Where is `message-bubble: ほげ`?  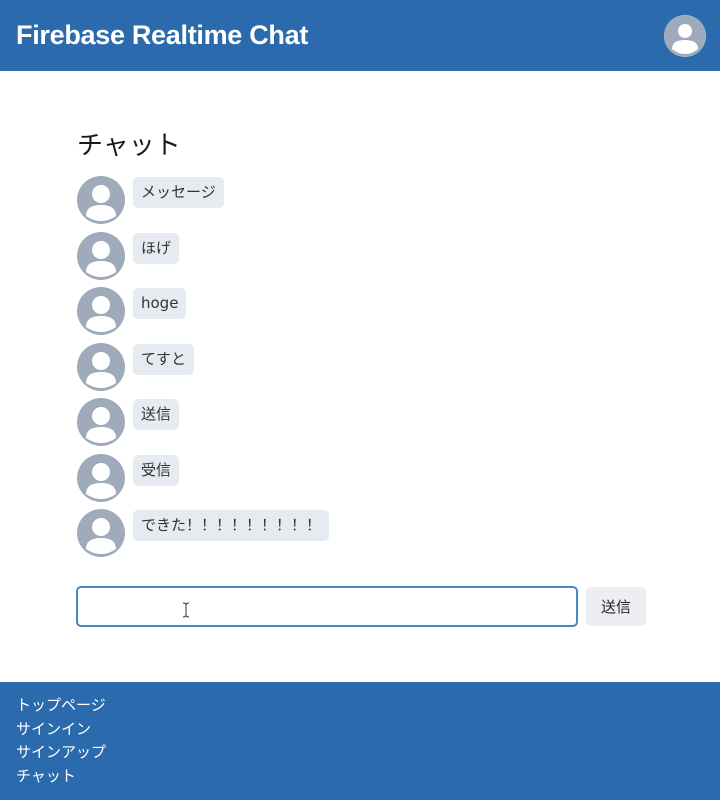
message-bubble: ほげ is located at coordinates (156, 248).